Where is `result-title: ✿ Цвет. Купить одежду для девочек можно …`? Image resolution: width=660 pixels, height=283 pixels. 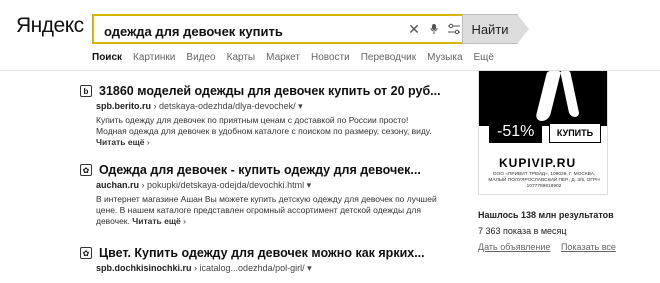 result-title: ✿ Цвет. Купить одежду для девочек можно … is located at coordinates (277, 253).